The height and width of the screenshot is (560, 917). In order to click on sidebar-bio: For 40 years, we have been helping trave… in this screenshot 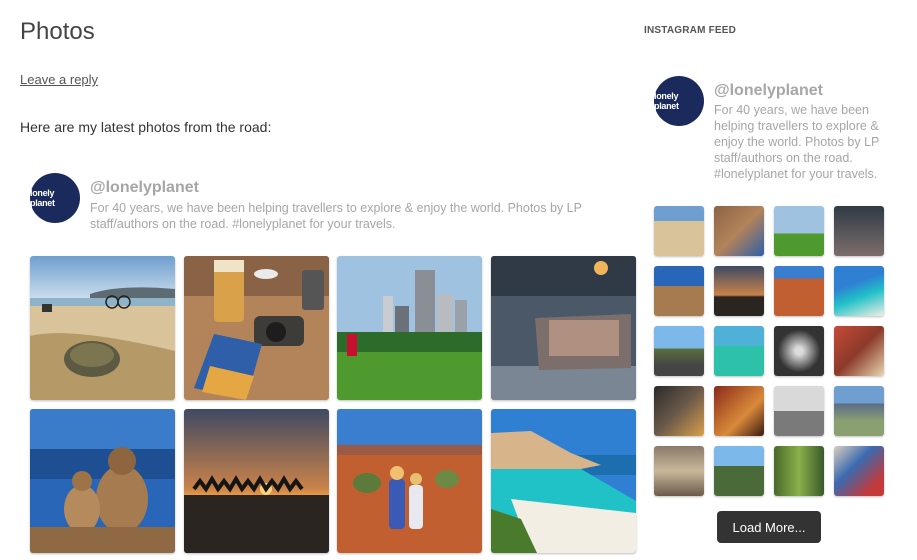, I will do `click(797, 142)`.